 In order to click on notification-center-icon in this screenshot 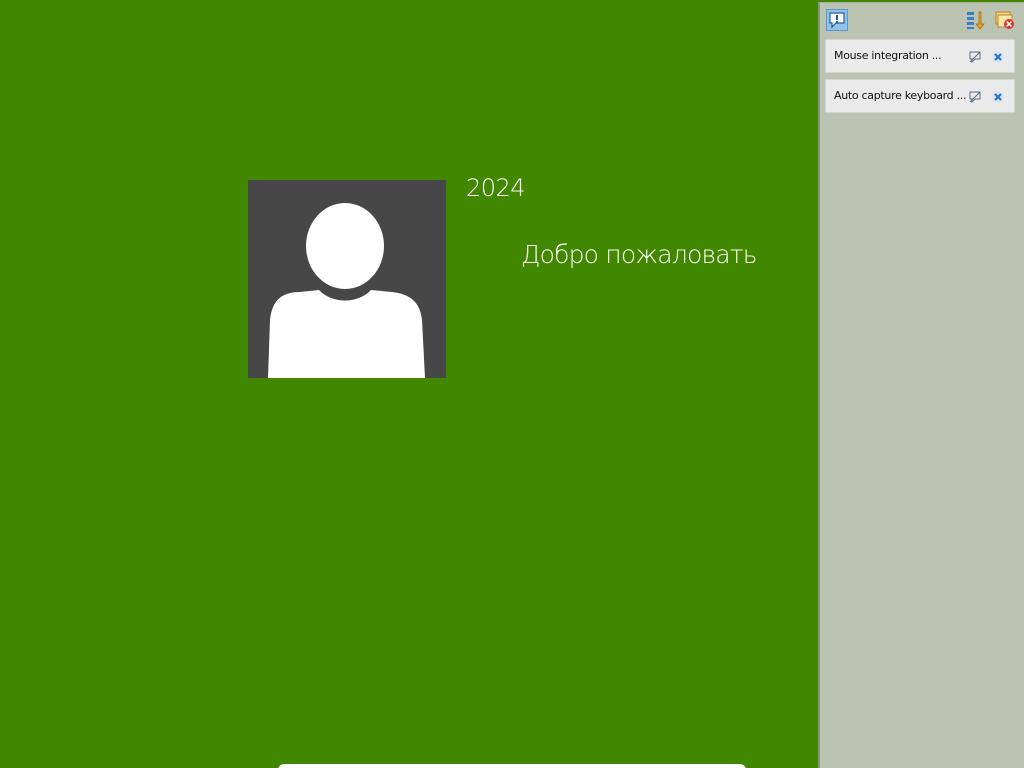, I will do `click(837, 20)`.